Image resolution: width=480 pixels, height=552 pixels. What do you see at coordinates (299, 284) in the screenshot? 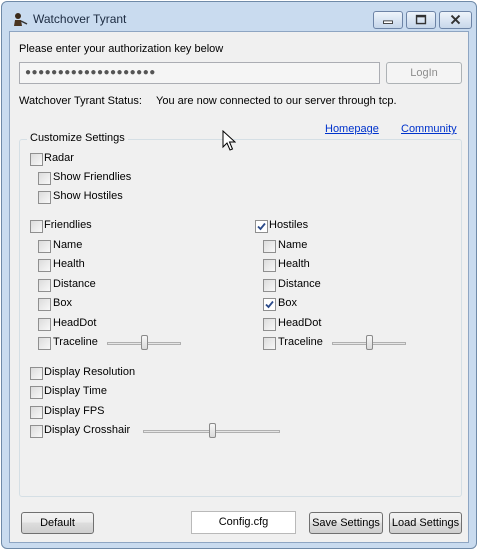
I see `hostiles-distance-label: Distance` at bounding box center [299, 284].